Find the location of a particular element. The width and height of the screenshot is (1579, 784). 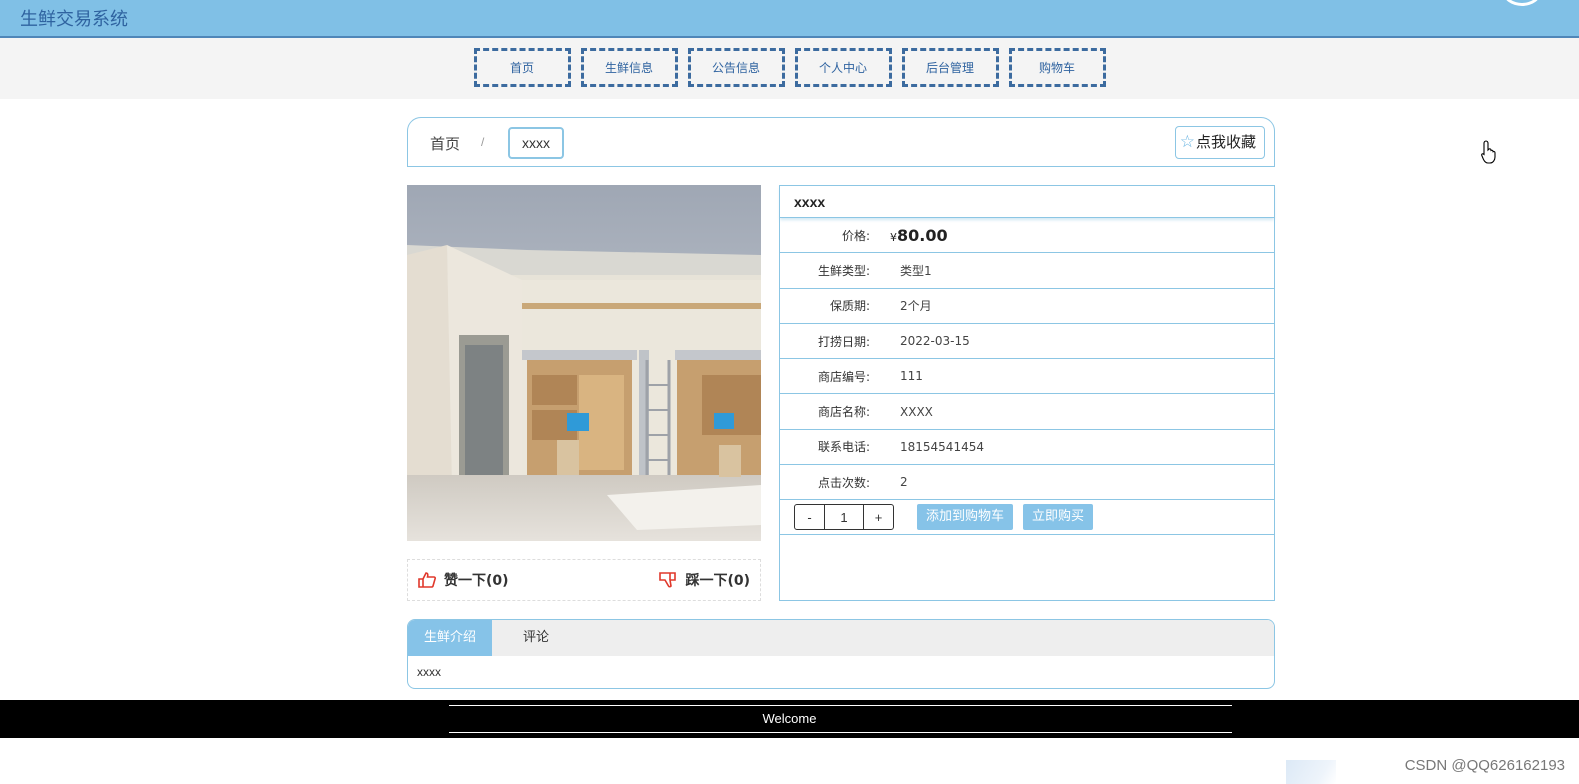

nav-bar: 首页 生鲜信息 公告信息 个人中心 后台管理 购物车 is located at coordinates (789, 68).